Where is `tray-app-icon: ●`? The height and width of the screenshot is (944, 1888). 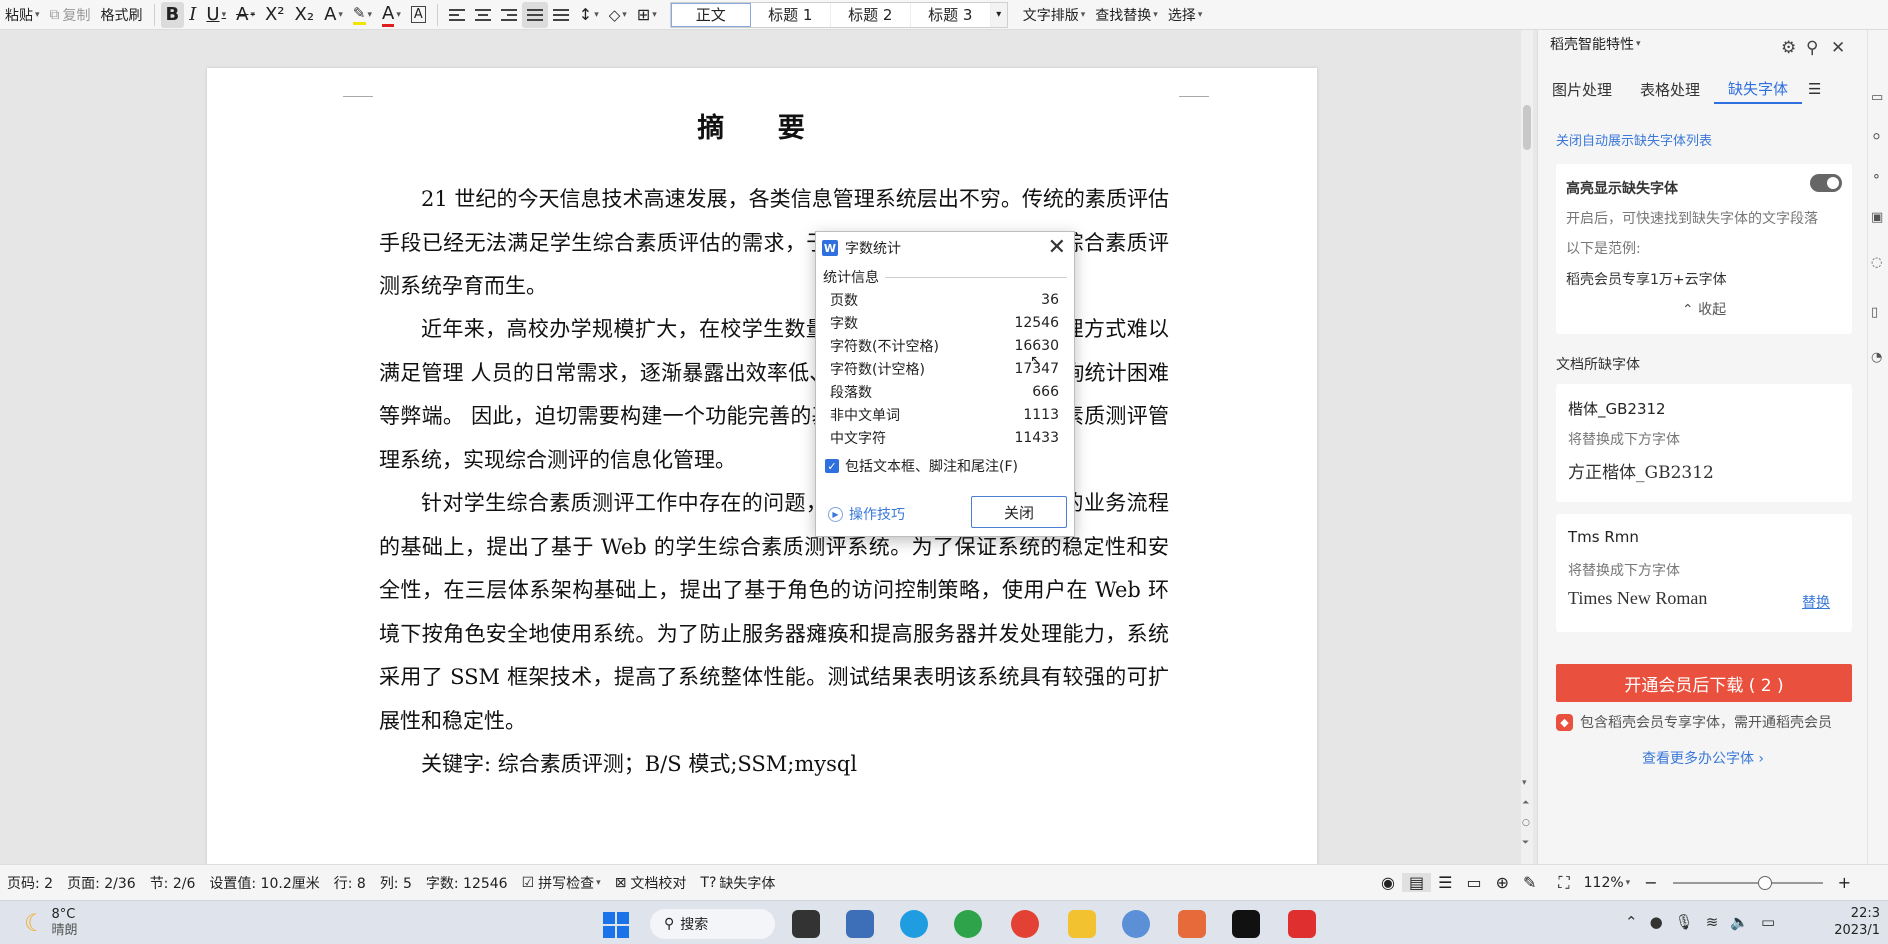 tray-app-icon: ● is located at coordinates (1656, 922).